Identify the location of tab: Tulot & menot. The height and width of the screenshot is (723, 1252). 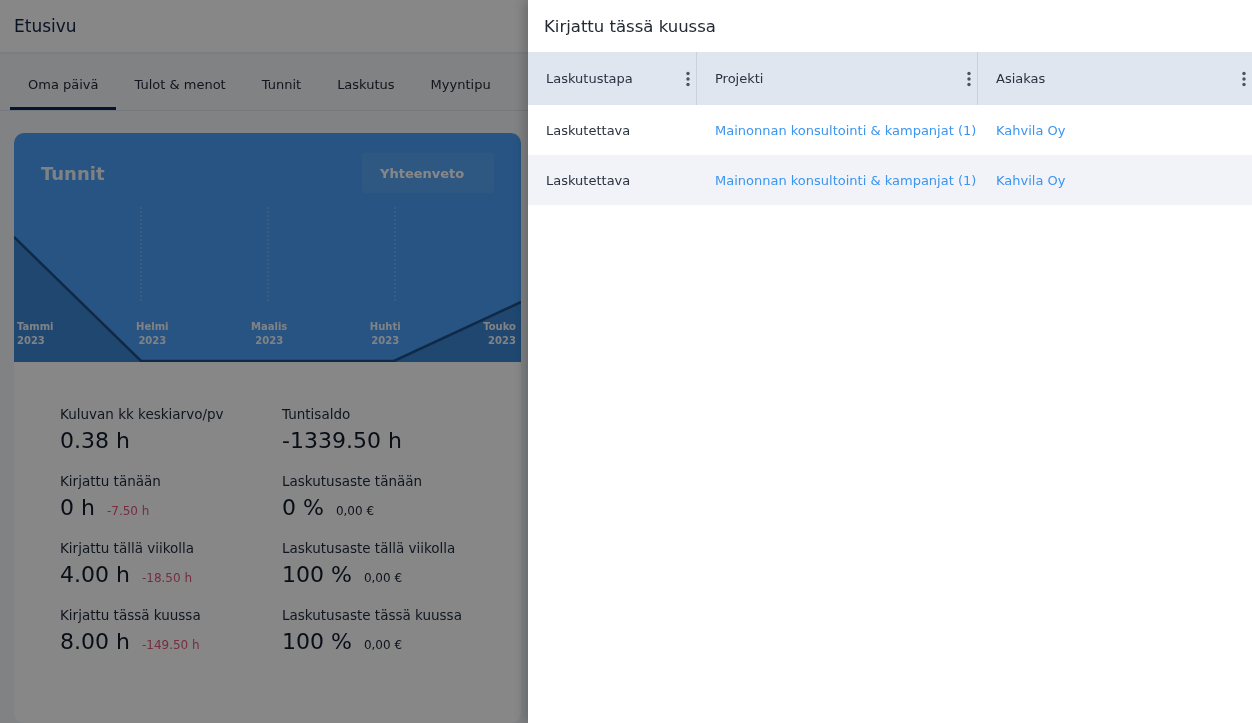
(180, 81).